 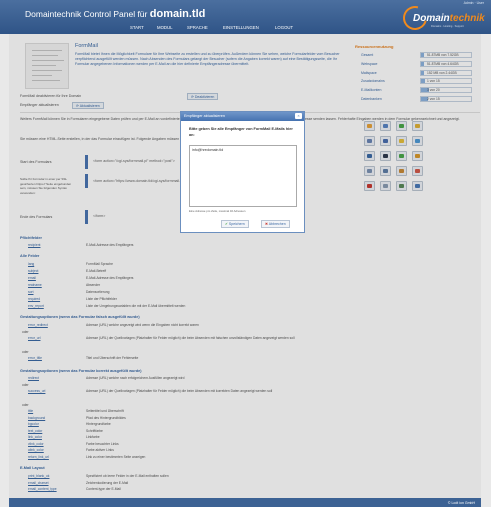 I want to click on main-nav: START MODUL SPRACHE EINSTELLUNGEN LOGOUT, so click(x=245, y=28).